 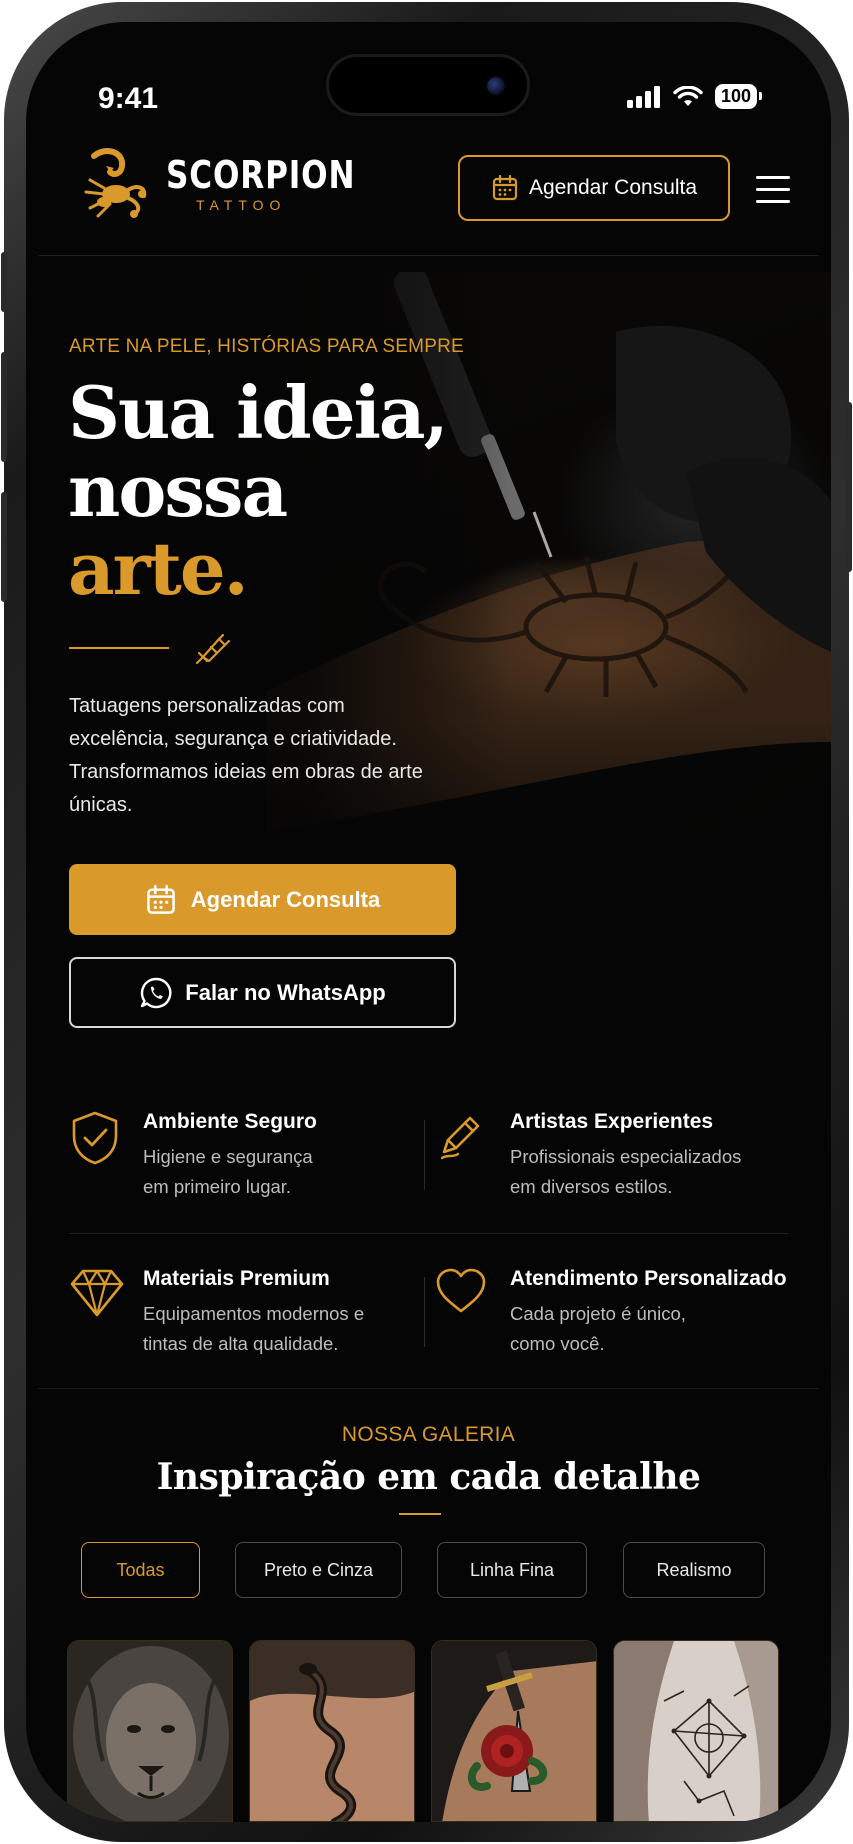 I want to click on gallery-thumbnail-lion, so click(x=150, y=1731).